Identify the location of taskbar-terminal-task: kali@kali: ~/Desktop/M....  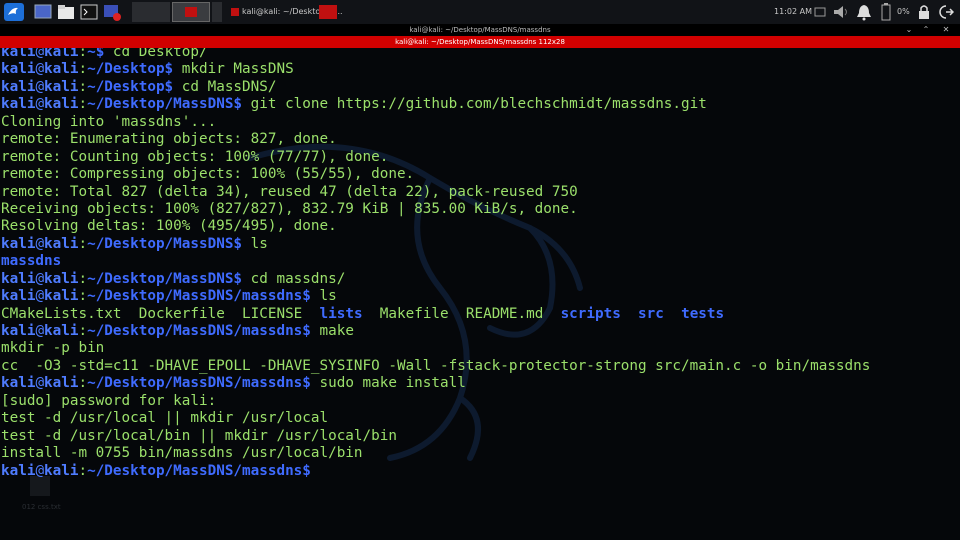
(285, 12).